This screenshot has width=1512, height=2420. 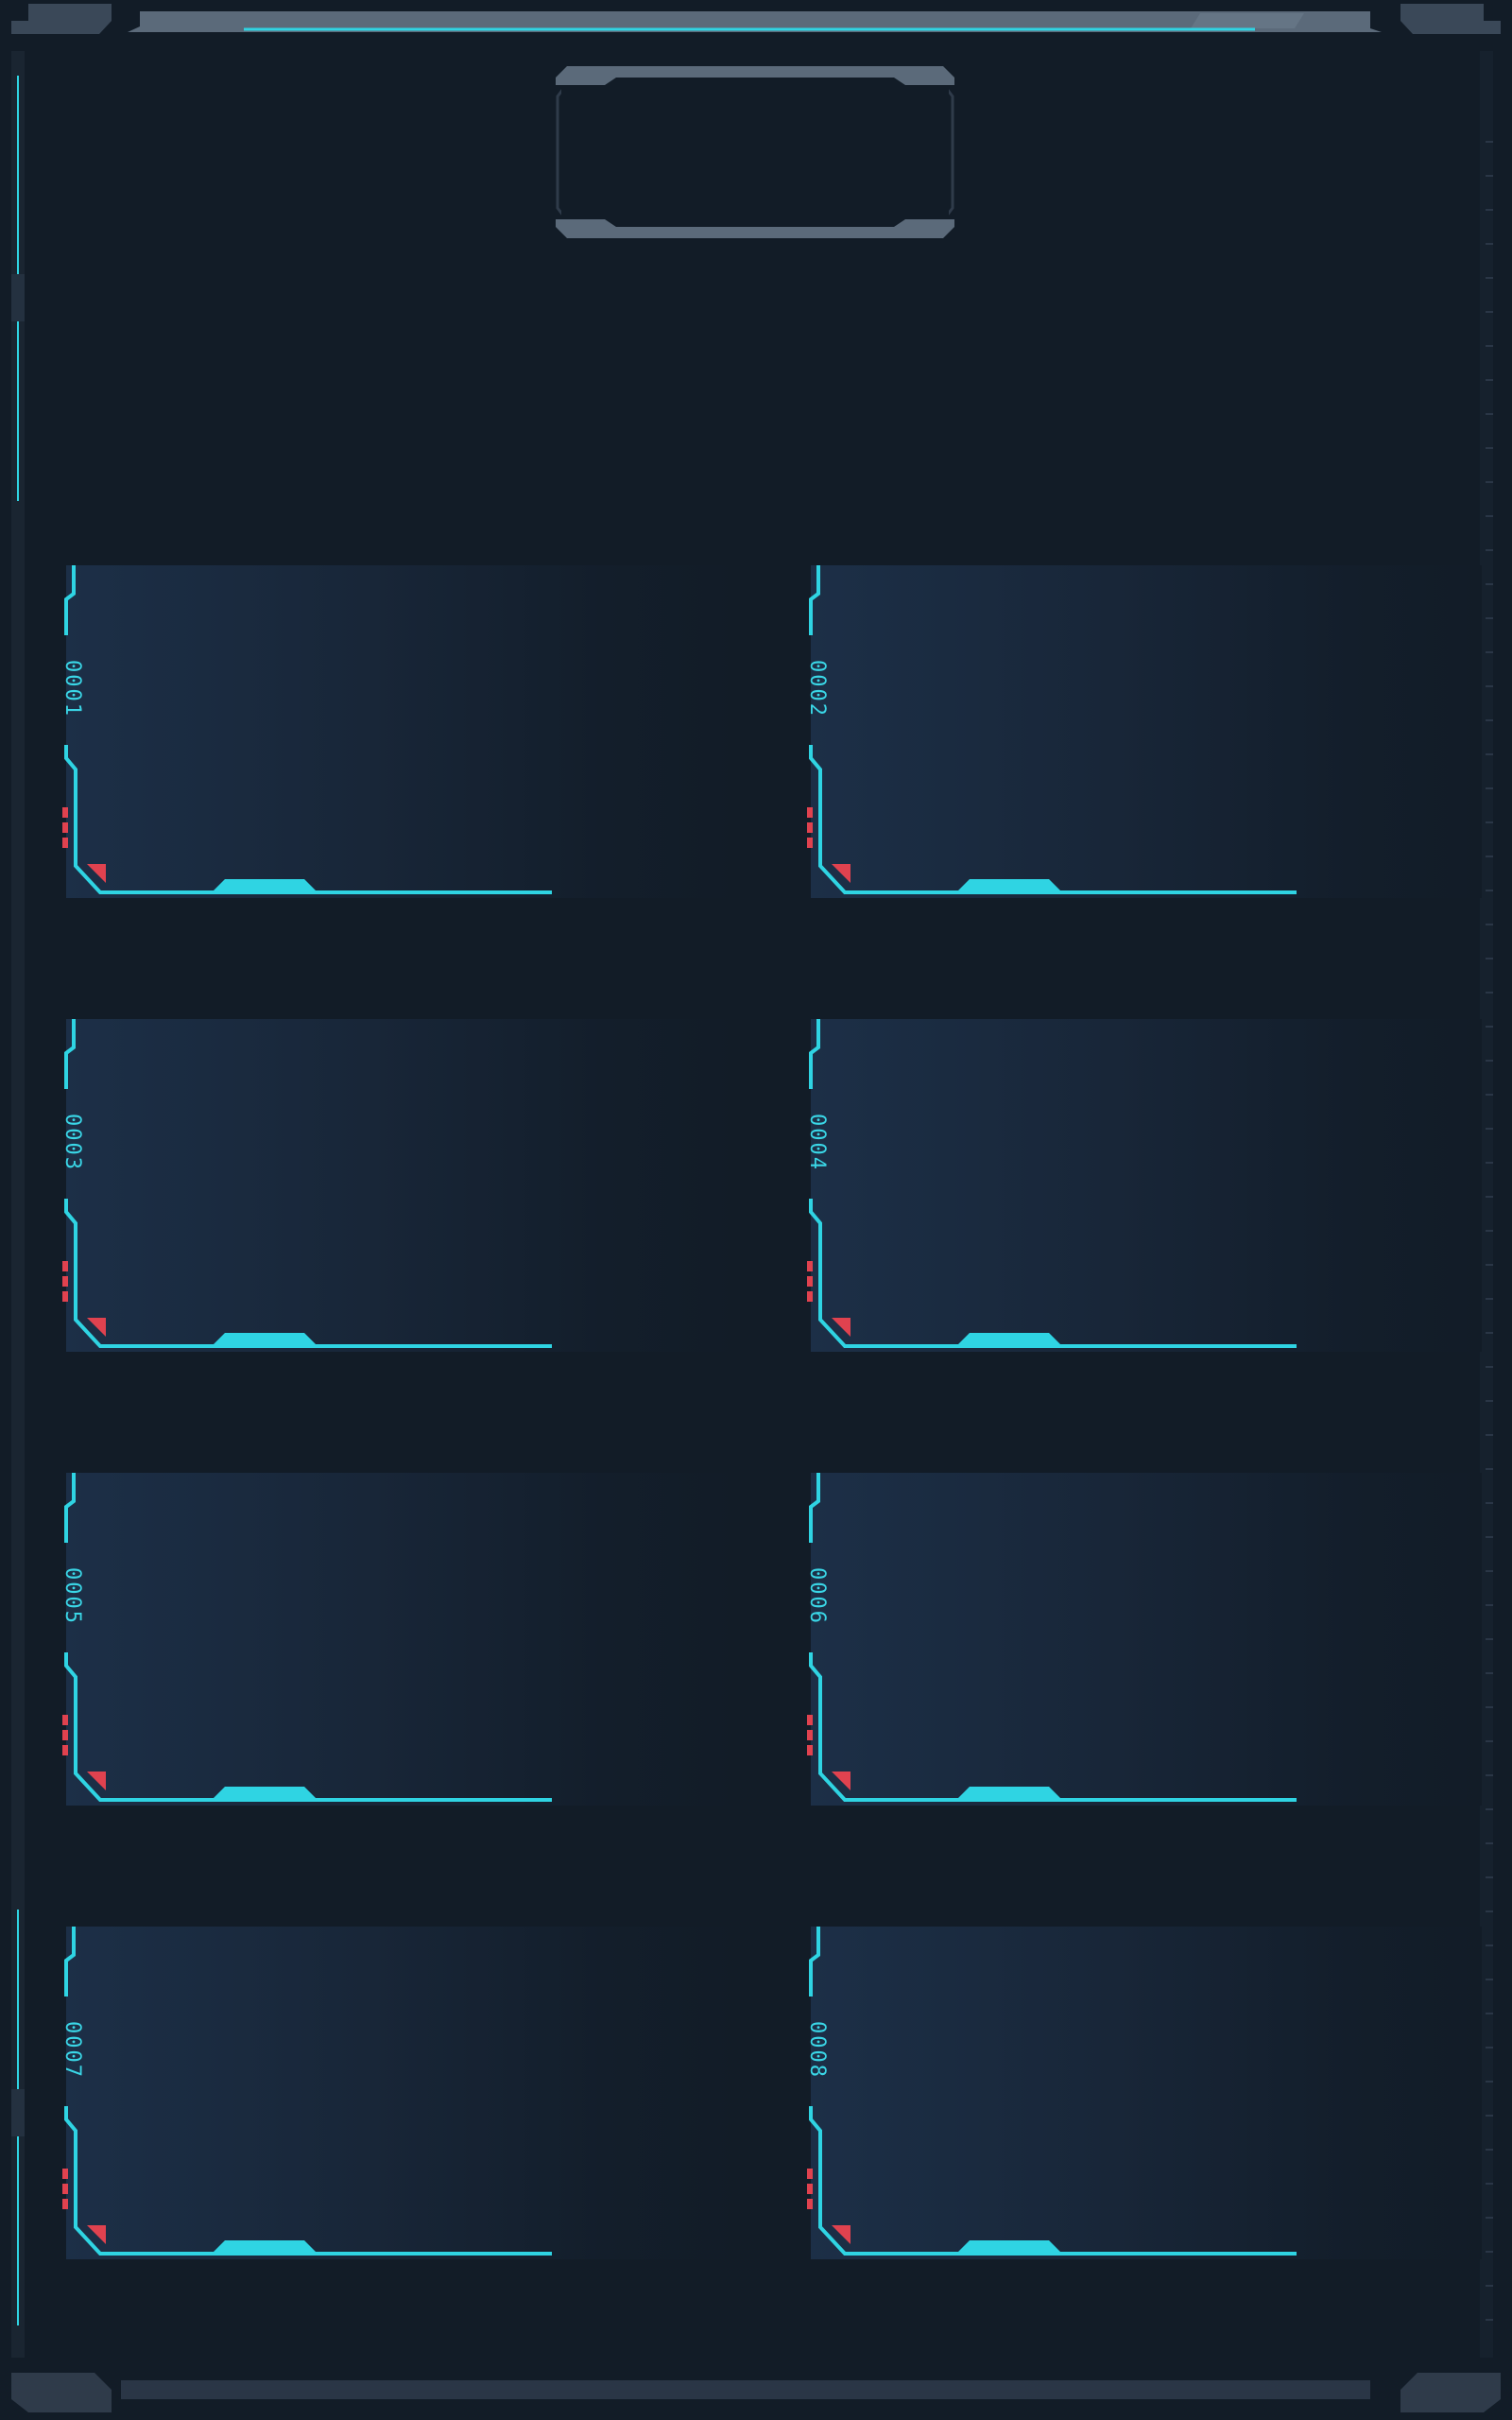 I want to click on right-rail, so click(x=1486, y=1204).